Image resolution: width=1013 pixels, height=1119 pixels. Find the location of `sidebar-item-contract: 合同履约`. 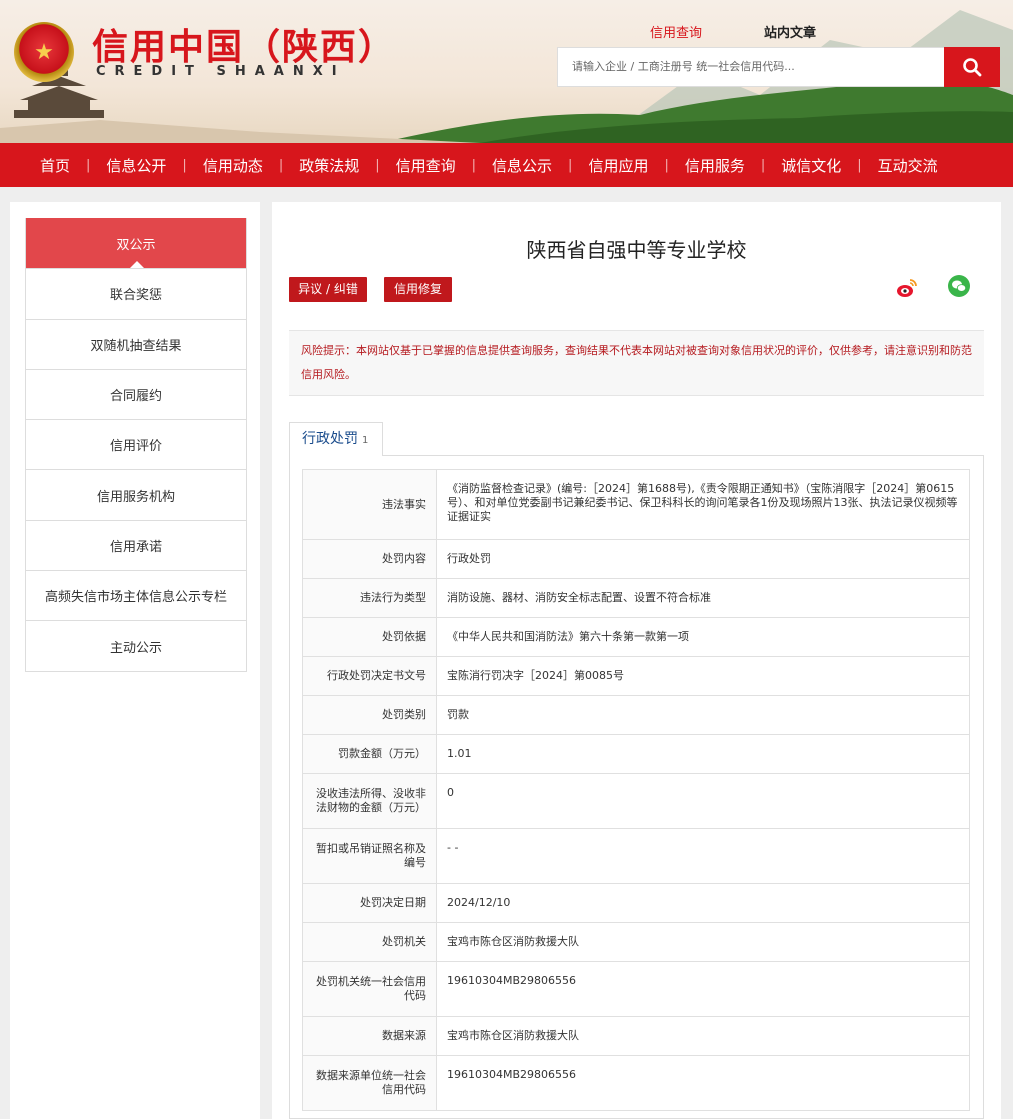

sidebar-item-contract: 合同履约 is located at coordinates (136, 393).